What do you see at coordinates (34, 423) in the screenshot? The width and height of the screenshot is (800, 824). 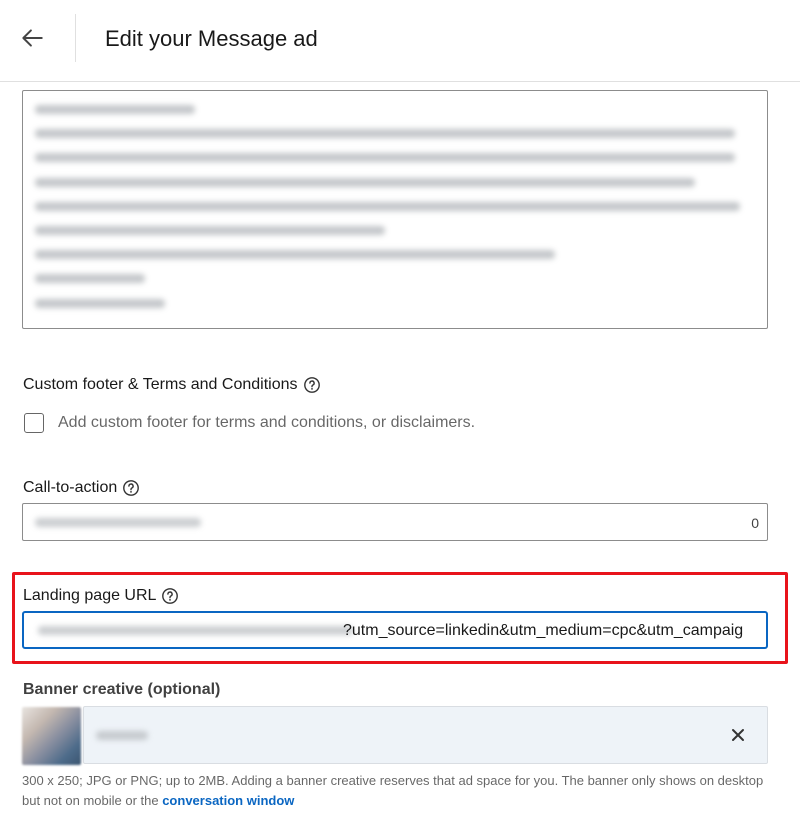 I see `custom-footer-checkbox` at bounding box center [34, 423].